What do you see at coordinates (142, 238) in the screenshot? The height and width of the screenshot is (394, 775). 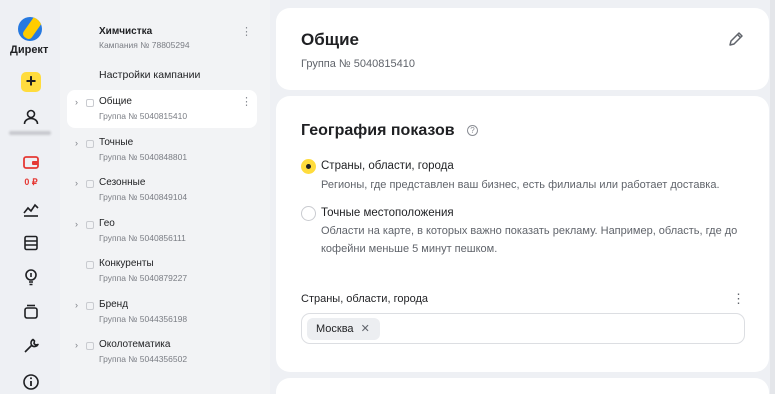 I see `group-number: Группа № 5040856111` at bounding box center [142, 238].